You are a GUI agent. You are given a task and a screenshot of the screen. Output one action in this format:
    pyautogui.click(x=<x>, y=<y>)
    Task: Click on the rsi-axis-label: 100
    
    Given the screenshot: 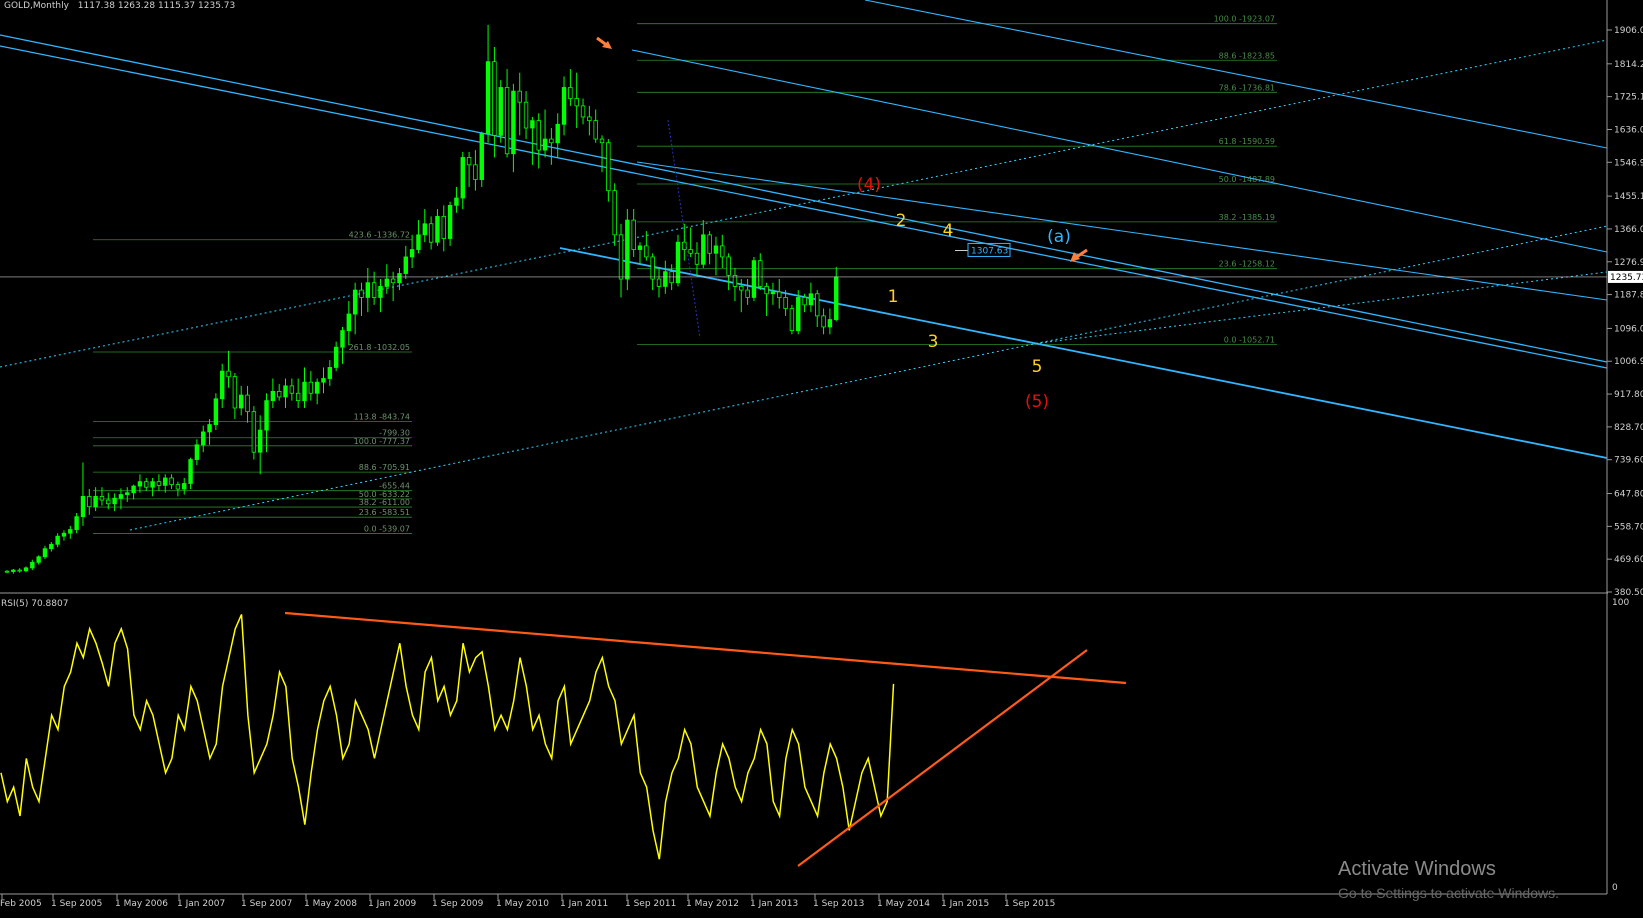 What is the action you would take?
    pyautogui.click(x=1620, y=603)
    